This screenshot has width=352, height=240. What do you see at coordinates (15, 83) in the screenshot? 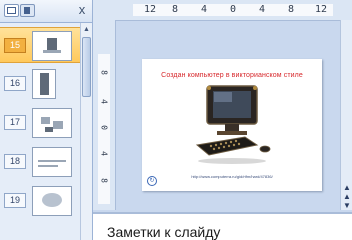
I see `slide-number: 16` at bounding box center [15, 83].